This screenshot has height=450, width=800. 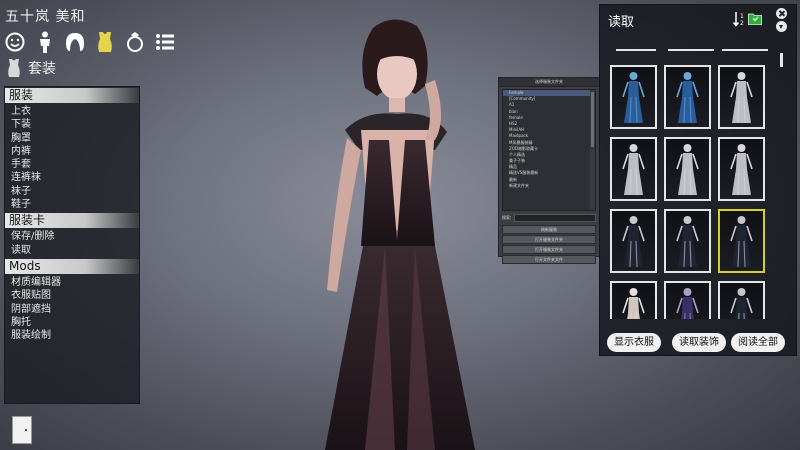 I want to click on menu-item-pantyhose: 连裤袜, so click(x=72, y=177).